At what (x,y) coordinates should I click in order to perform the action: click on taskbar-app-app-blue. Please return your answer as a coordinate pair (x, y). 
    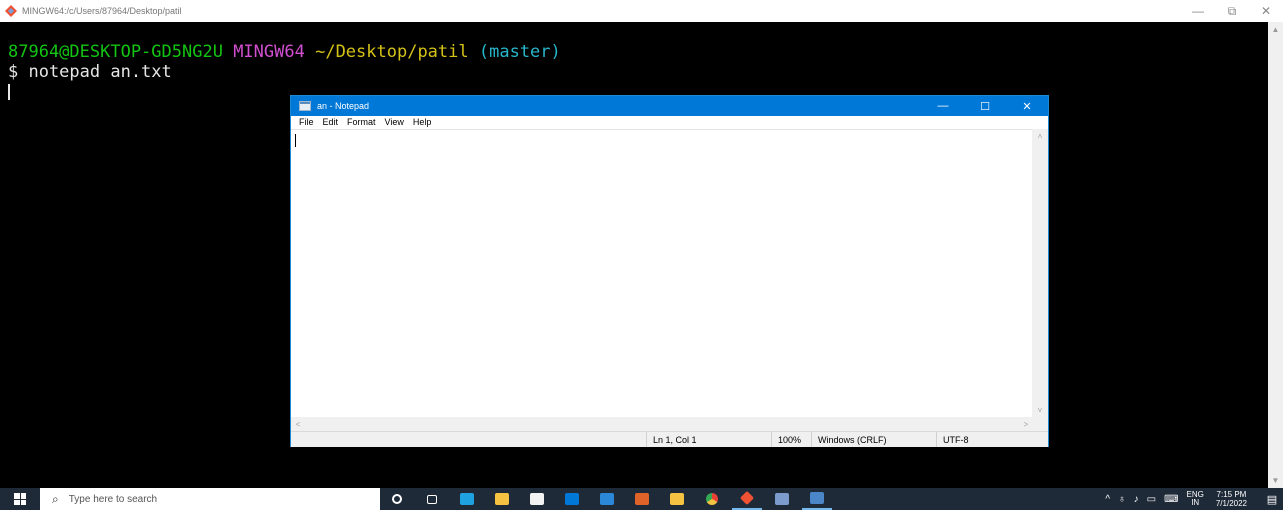
    Looking at the image, I should click on (607, 499).